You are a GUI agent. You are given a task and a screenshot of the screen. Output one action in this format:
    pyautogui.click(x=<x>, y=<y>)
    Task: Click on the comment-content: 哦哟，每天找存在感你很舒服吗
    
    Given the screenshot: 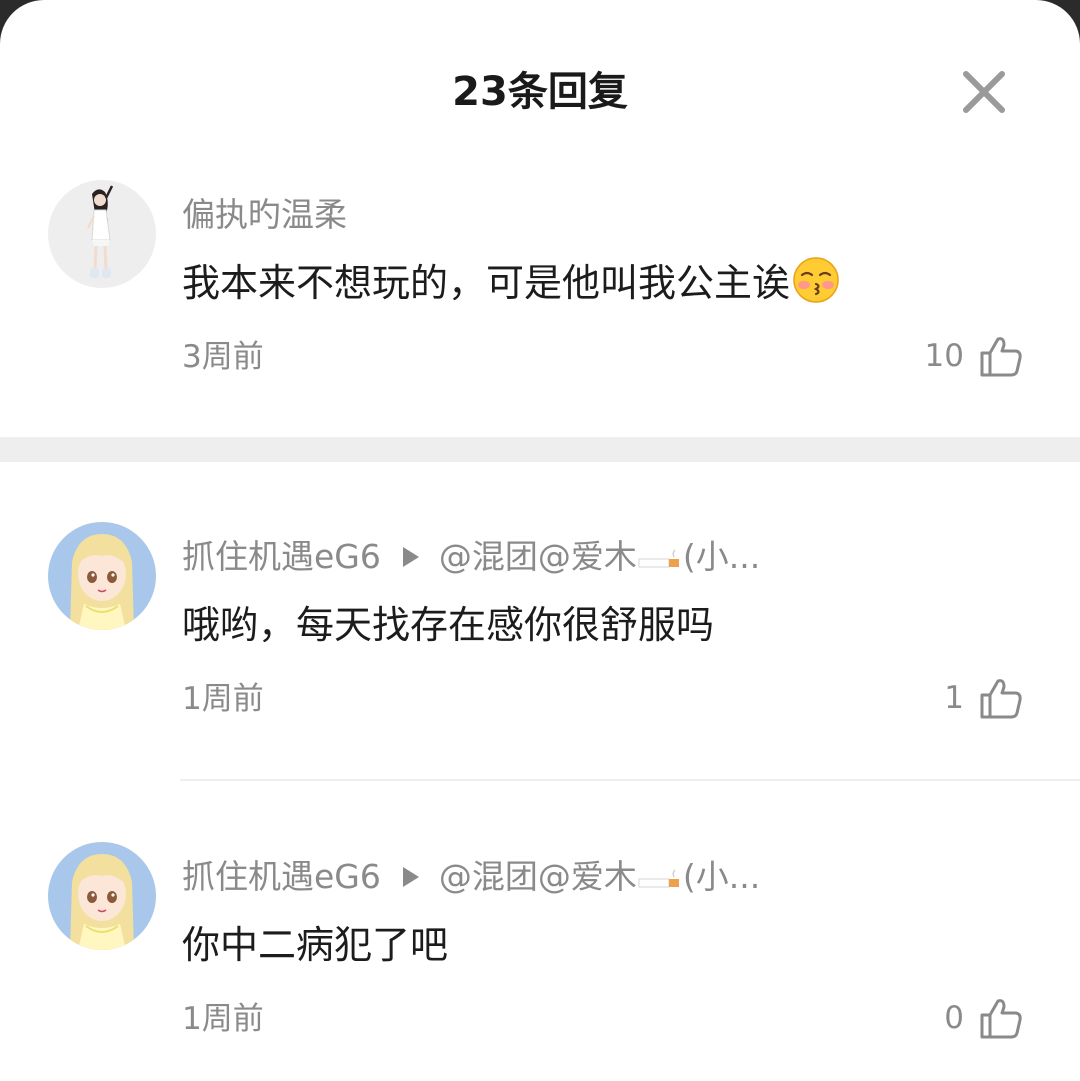 What is the action you would take?
    pyautogui.click(x=448, y=625)
    